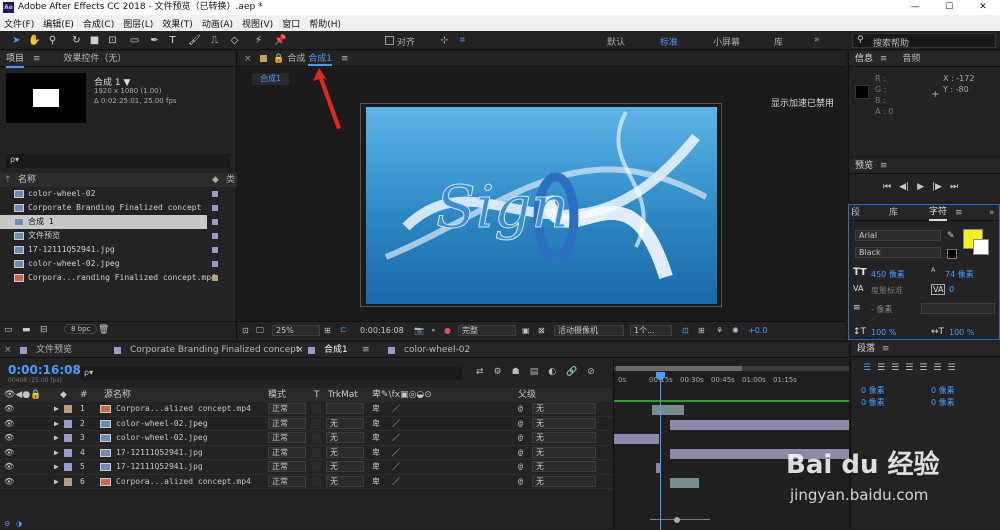  Describe the element at coordinates (552, 372) in the screenshot. I see `motion-blur-icon: ◐` at that location.